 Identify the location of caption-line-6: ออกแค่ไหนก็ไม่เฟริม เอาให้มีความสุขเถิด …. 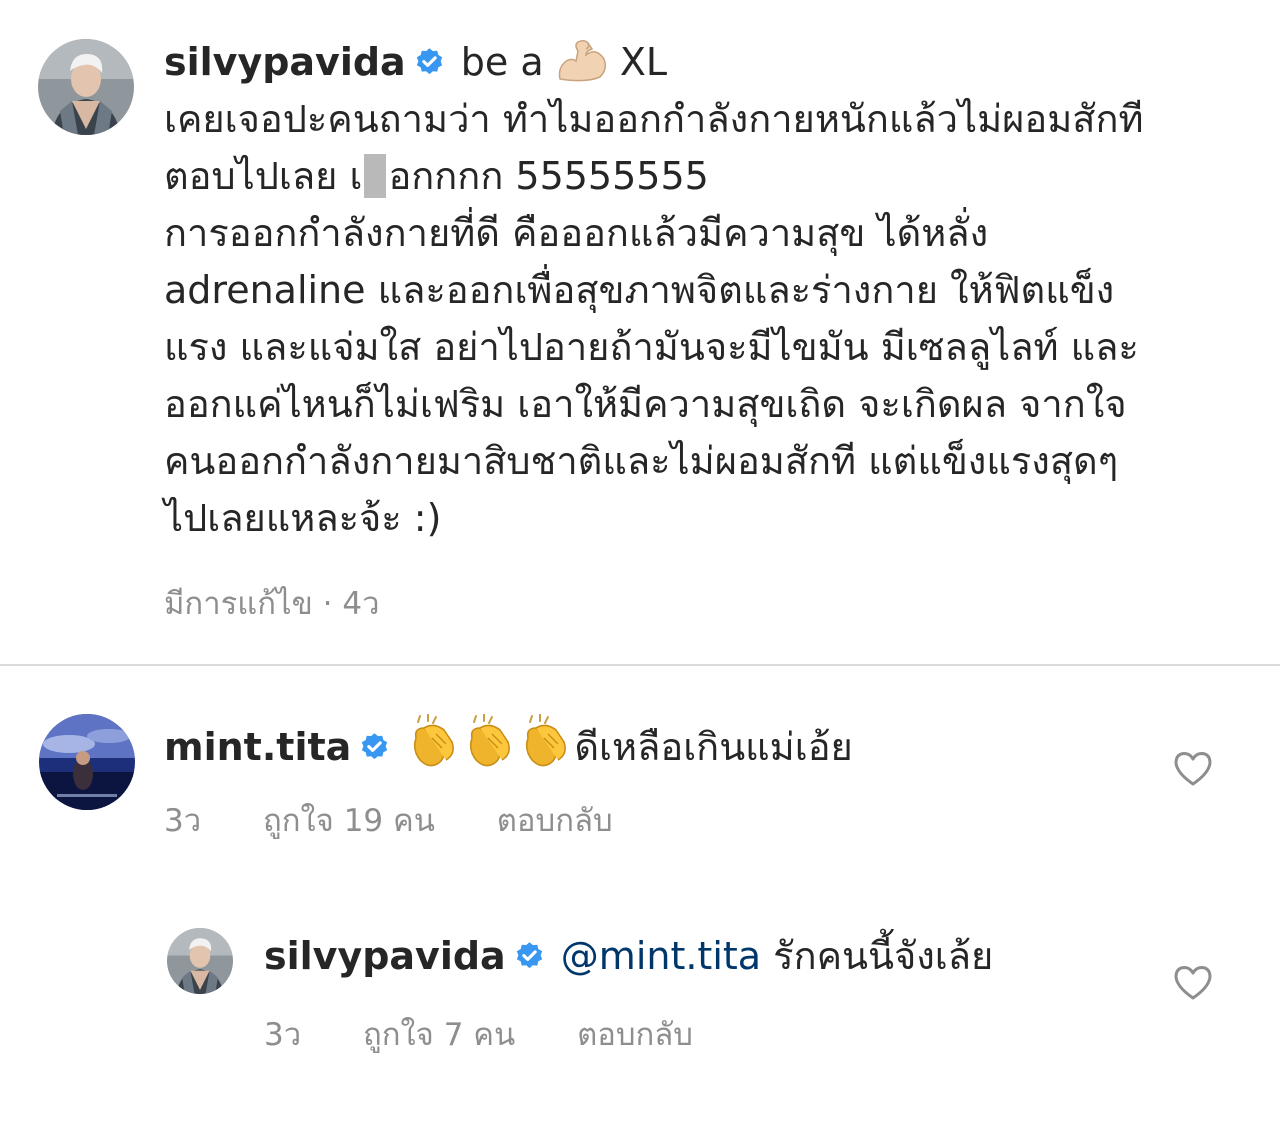
(645, 404).